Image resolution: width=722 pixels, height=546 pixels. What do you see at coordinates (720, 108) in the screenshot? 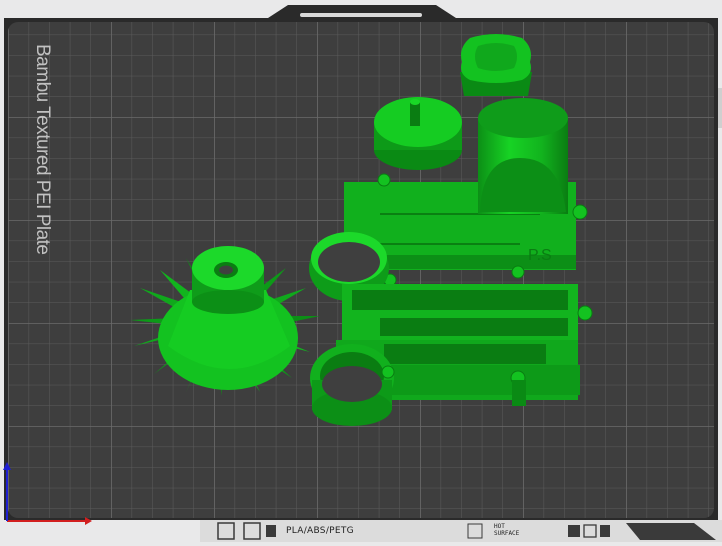
I see `side-panel-handle` at bounding box center [720, 108].